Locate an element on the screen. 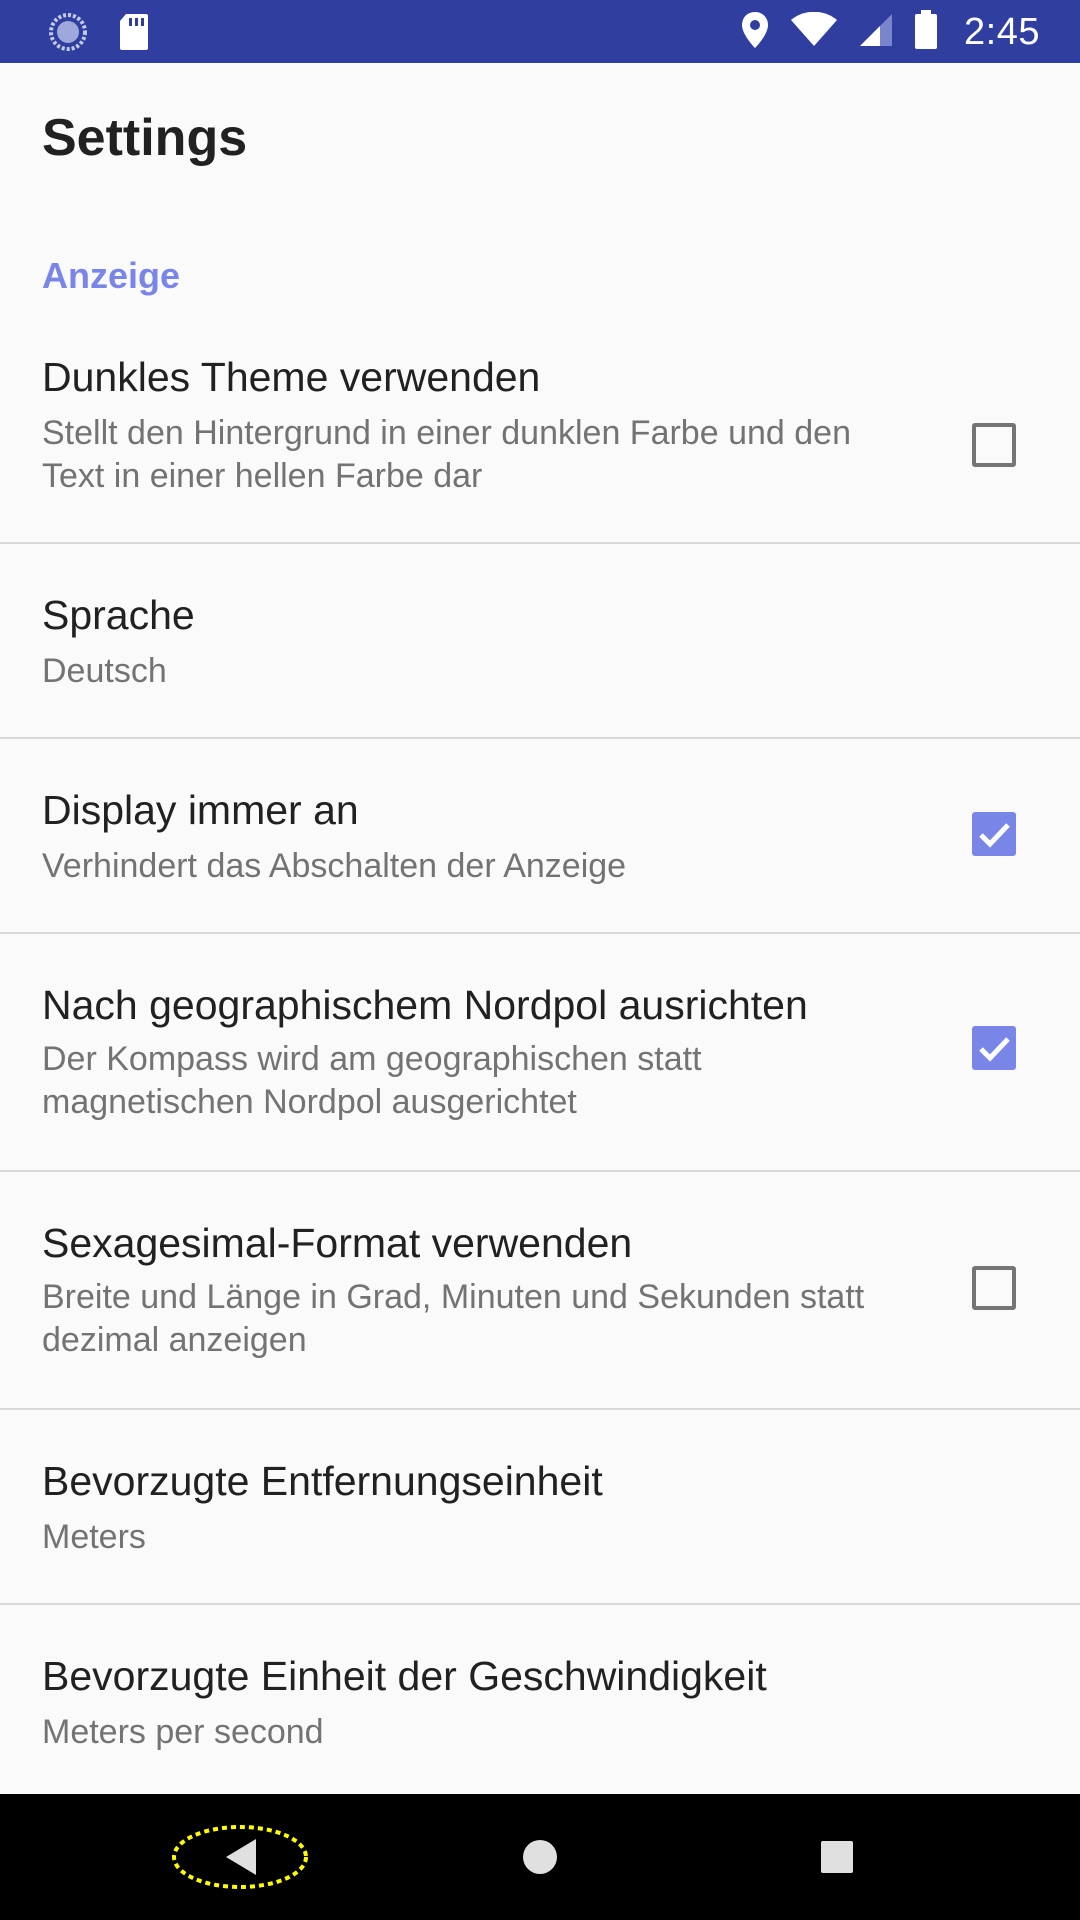  recents-button is located at coordinates (837, 1857).